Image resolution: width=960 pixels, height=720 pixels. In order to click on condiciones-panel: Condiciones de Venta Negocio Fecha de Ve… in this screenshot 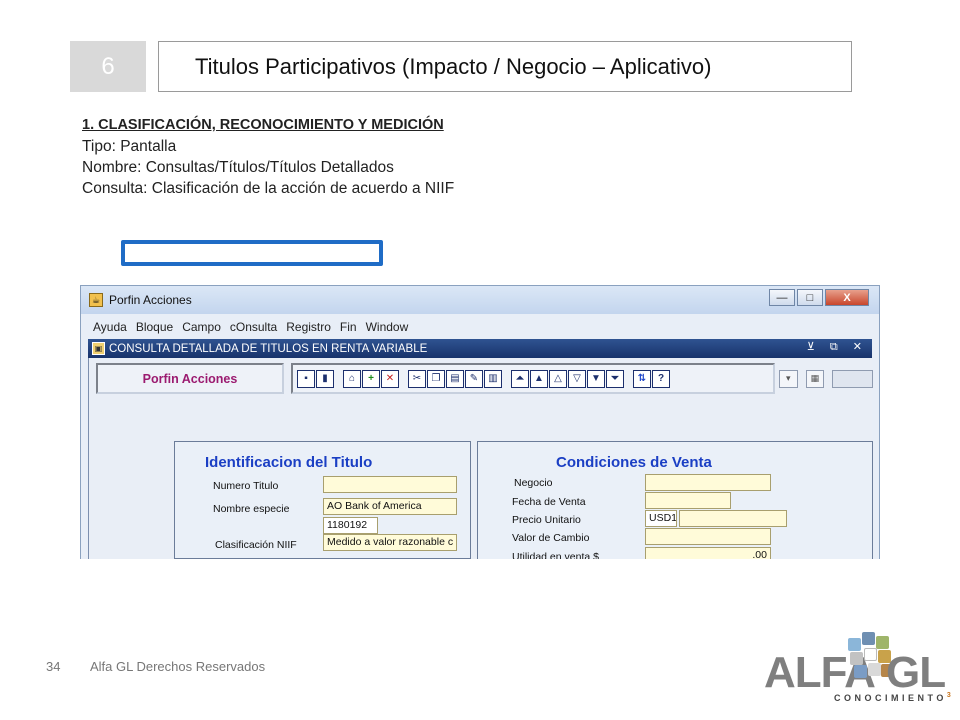, I will do `click(675, 500)`.